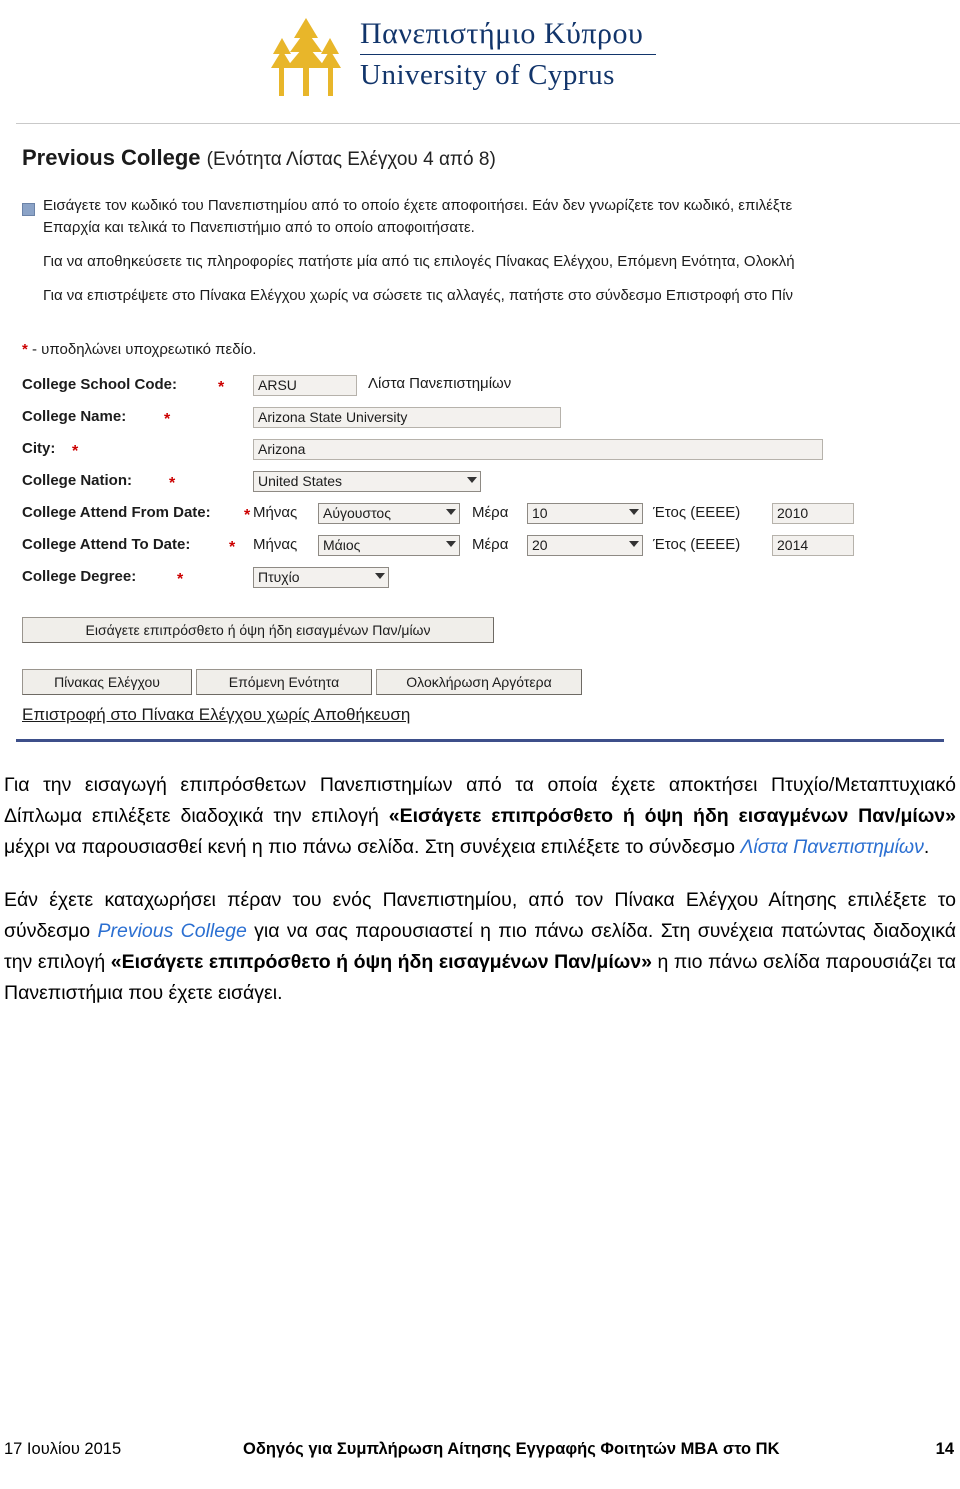 Image resolution: width=960 pixels, height=1489 pixels. What do you see at coordinates (321, 577) in the screenshot?
I see `select-degree: Πτυχίο` at bounding box center [321, 577].